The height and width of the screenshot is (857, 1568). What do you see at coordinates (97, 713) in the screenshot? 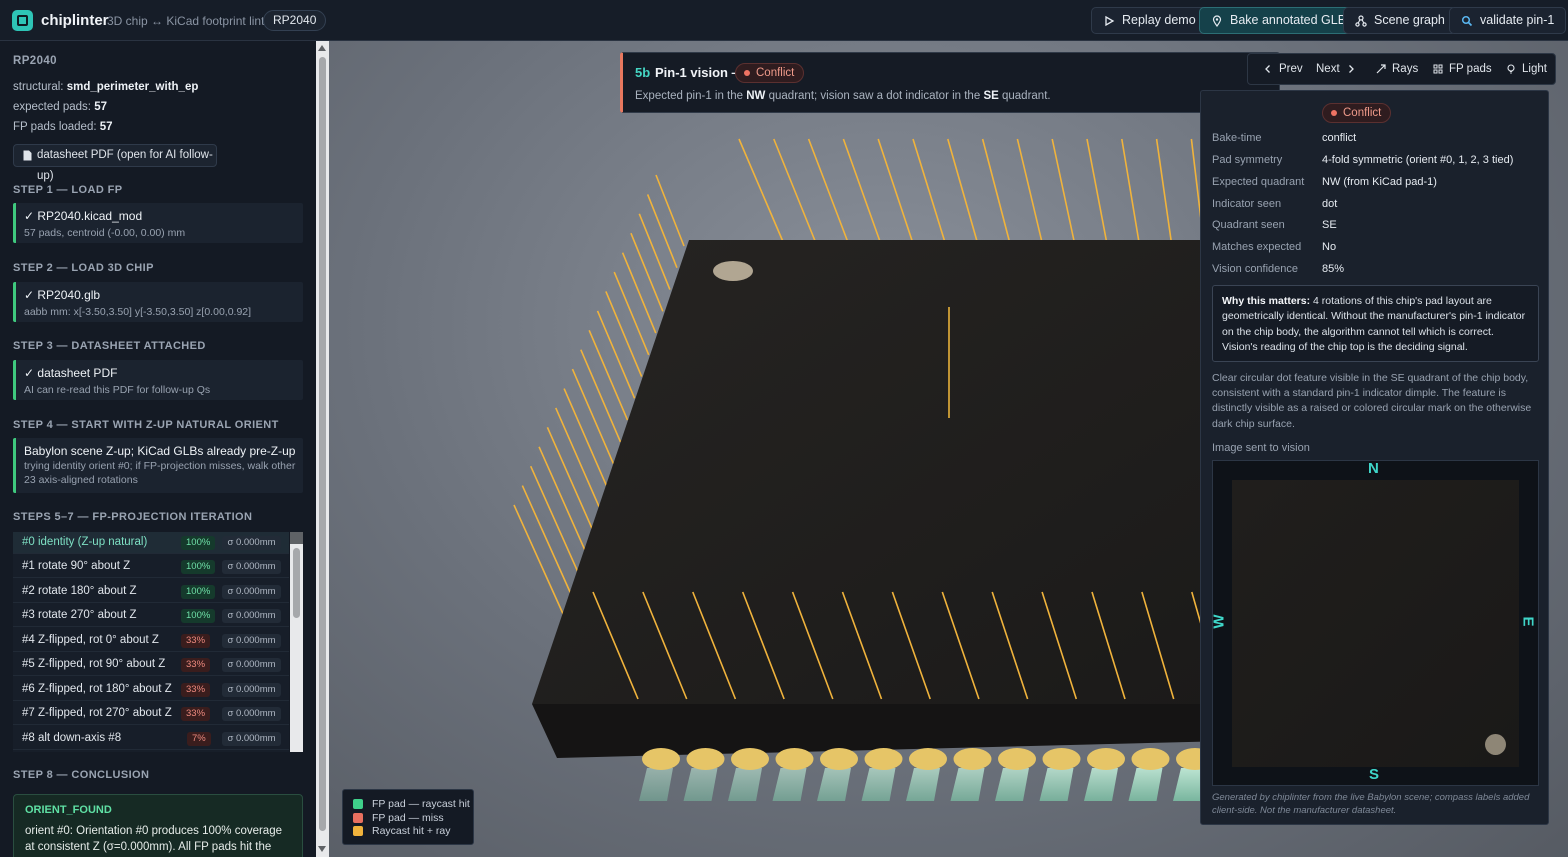
I see `orientation-label: #7 Z-flipped, rot 270° about Z` at bounding box center [97, 713].